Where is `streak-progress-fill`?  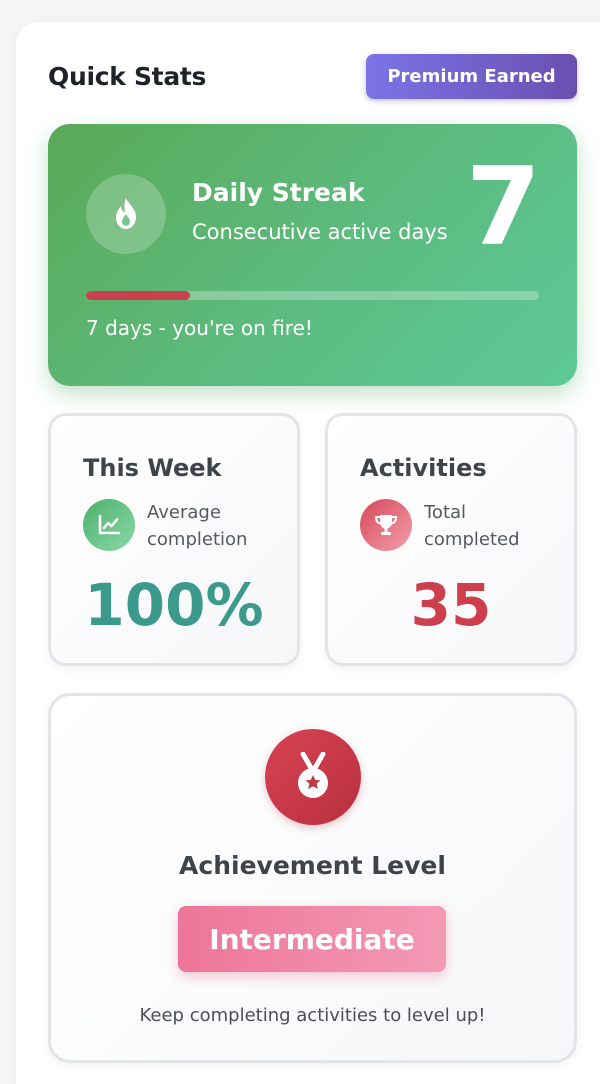 streak-progress-fill is located at coordinates (138, 295).